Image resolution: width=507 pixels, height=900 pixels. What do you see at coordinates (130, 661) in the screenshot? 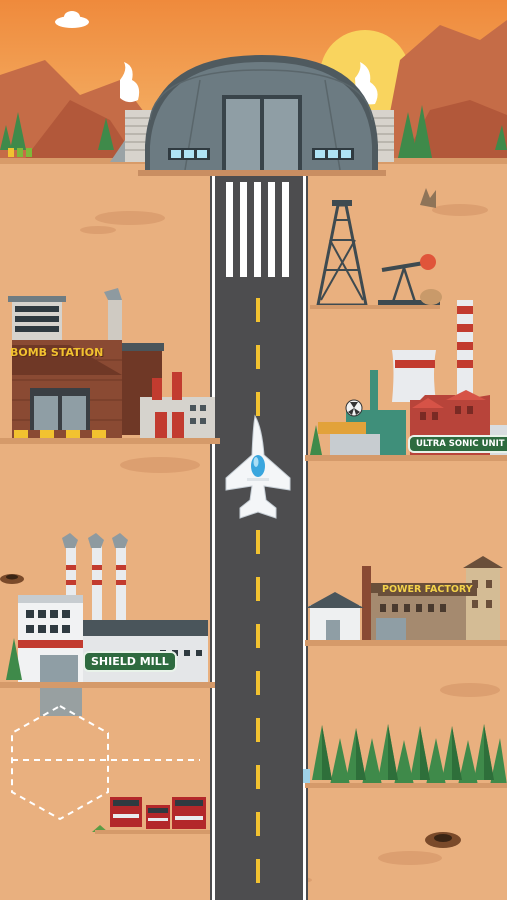
I see `shield-mill-sign: SHIELD MILL` at bounding box center [130, 661].